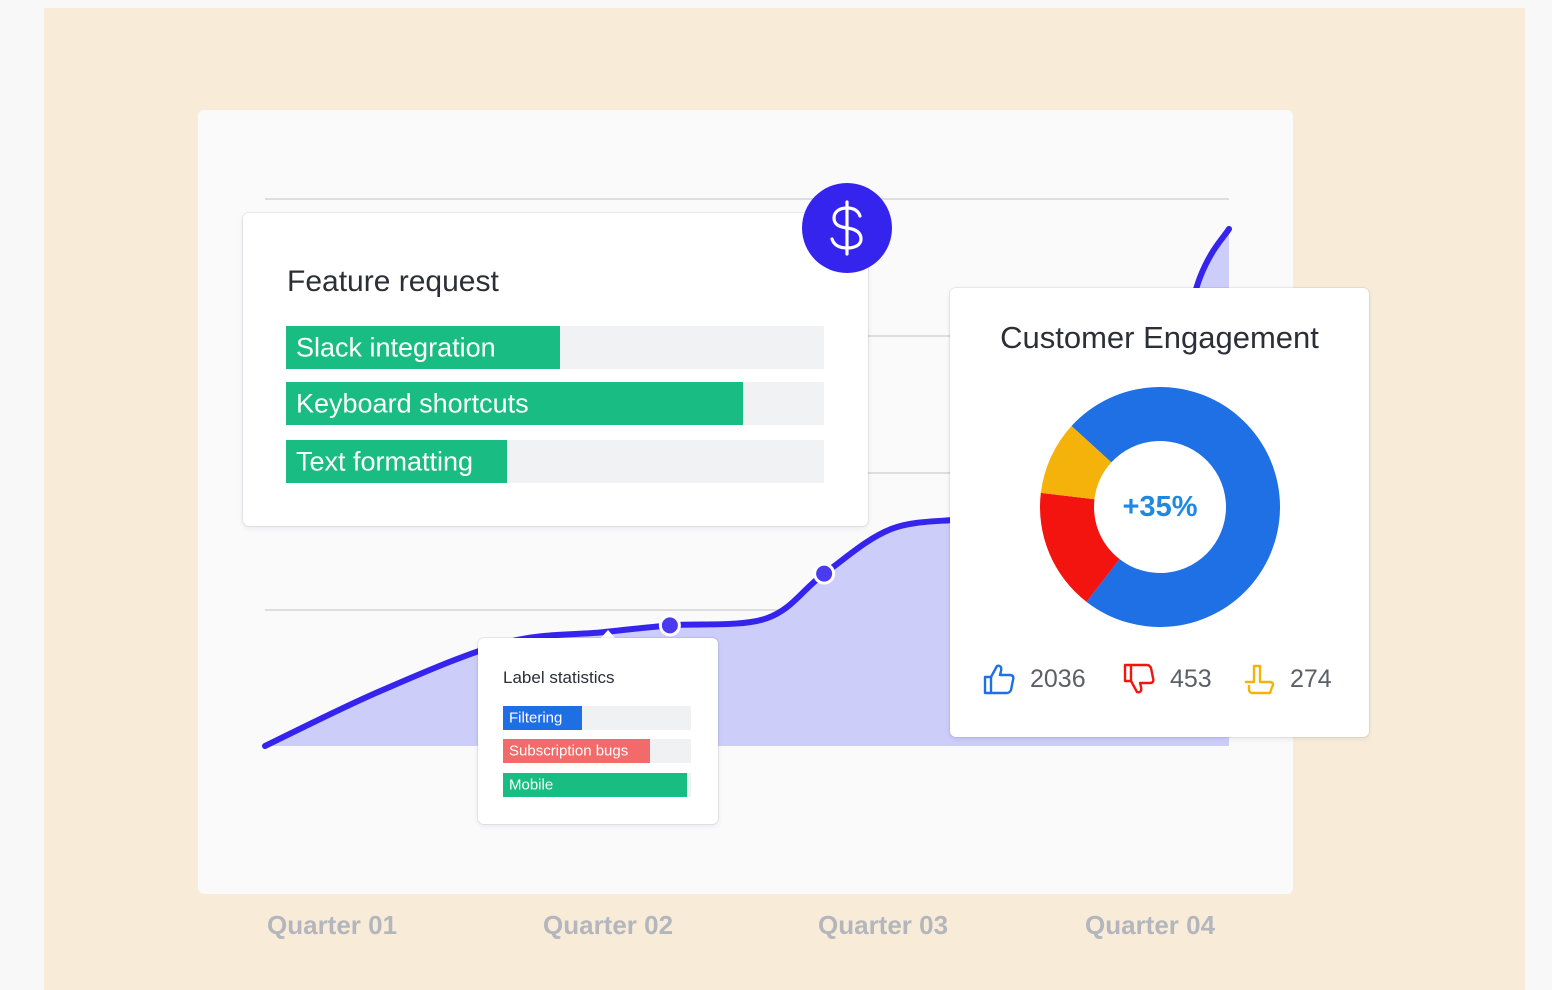 This screenshot has width=1552, height=990. I want to click on label-bar-filtering: Filtering, so click(597, 718).